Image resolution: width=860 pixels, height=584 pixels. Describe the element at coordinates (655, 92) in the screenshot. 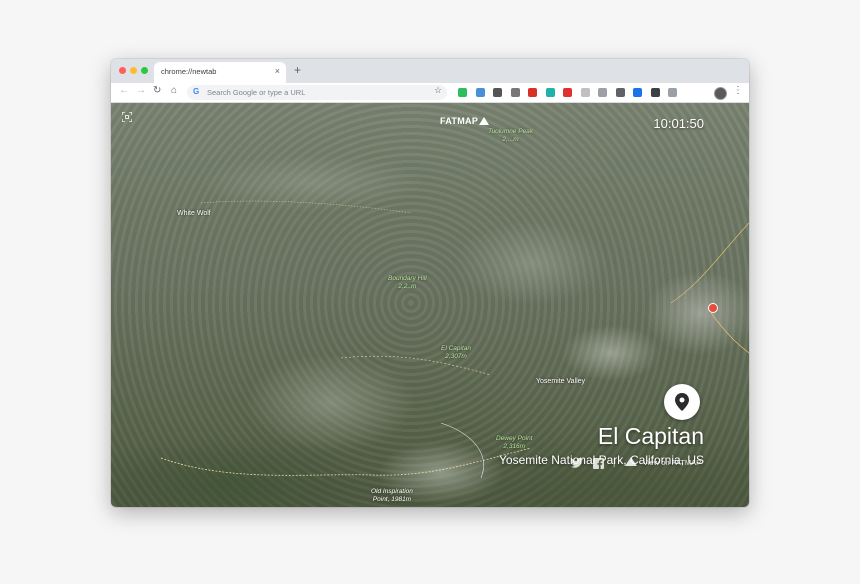

I see `checkmark-icon` at that location.